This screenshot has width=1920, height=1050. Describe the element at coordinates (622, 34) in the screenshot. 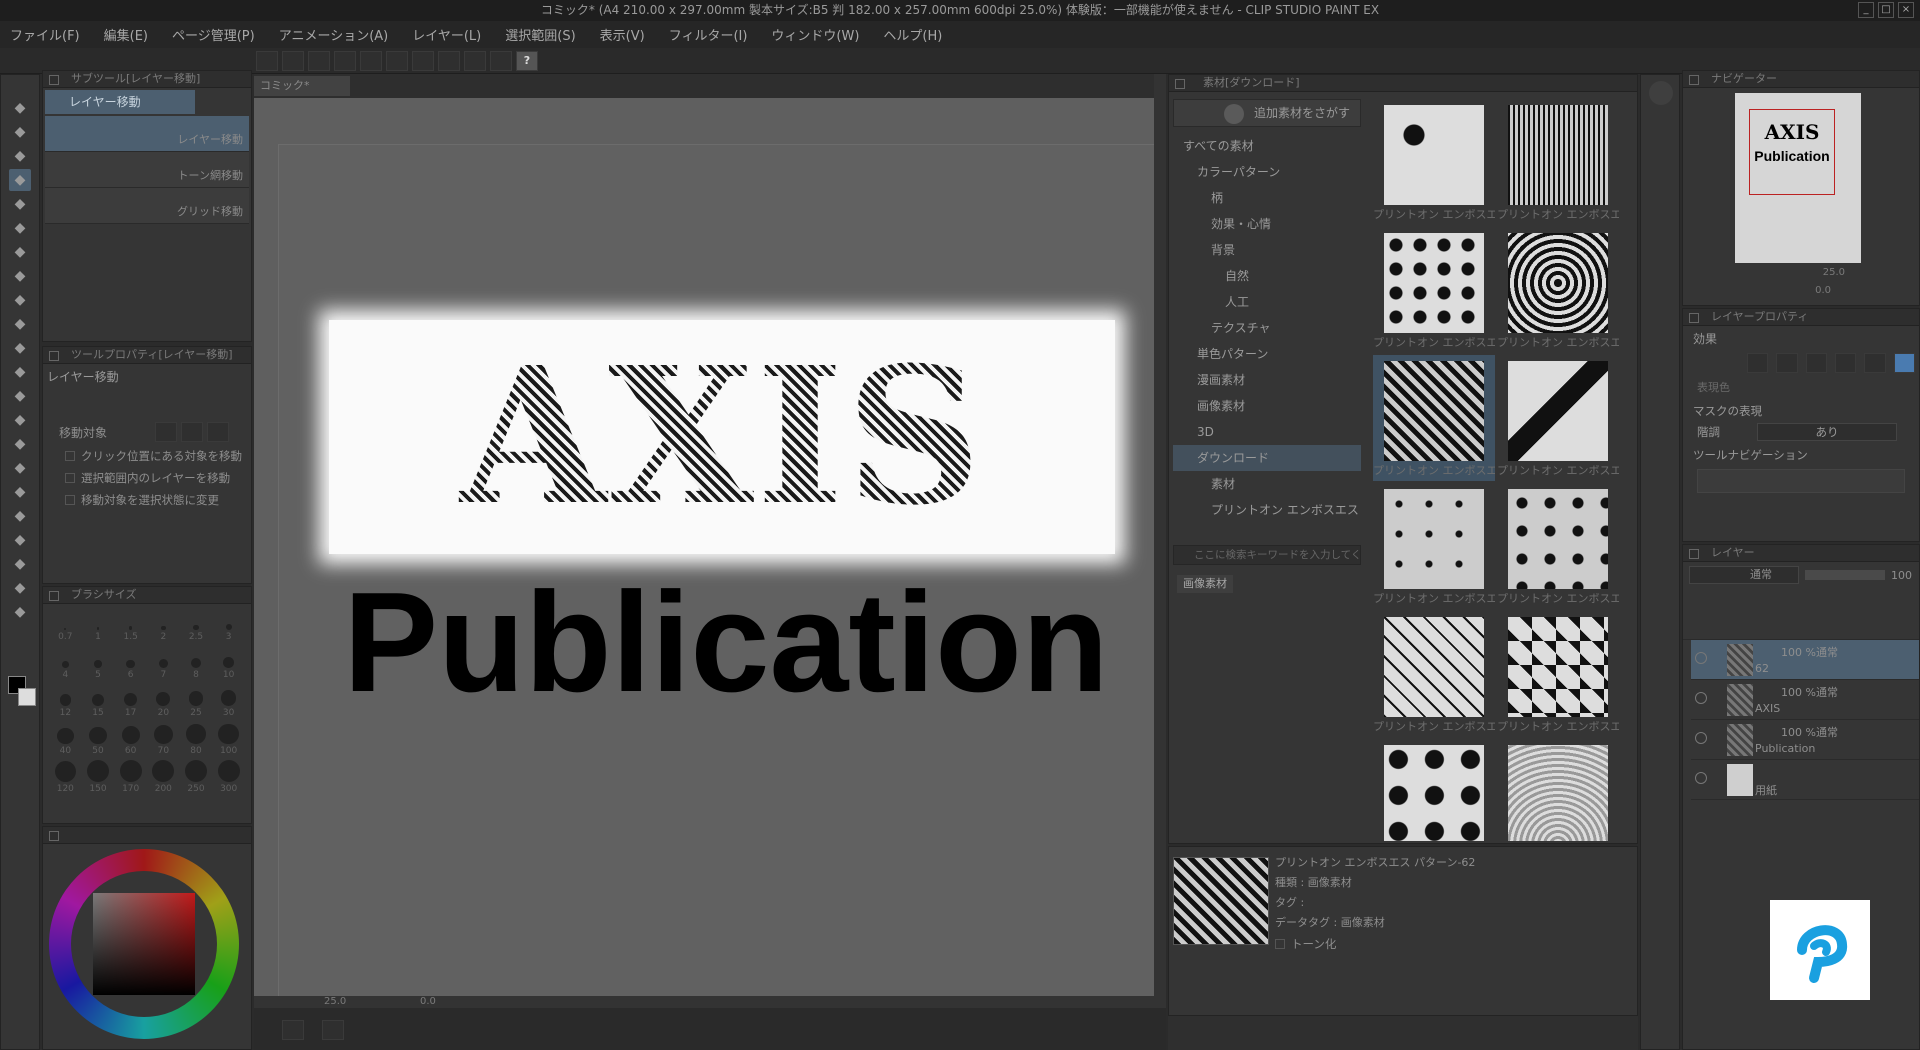

I see `menu-item-6: 表示(V)` at that location.